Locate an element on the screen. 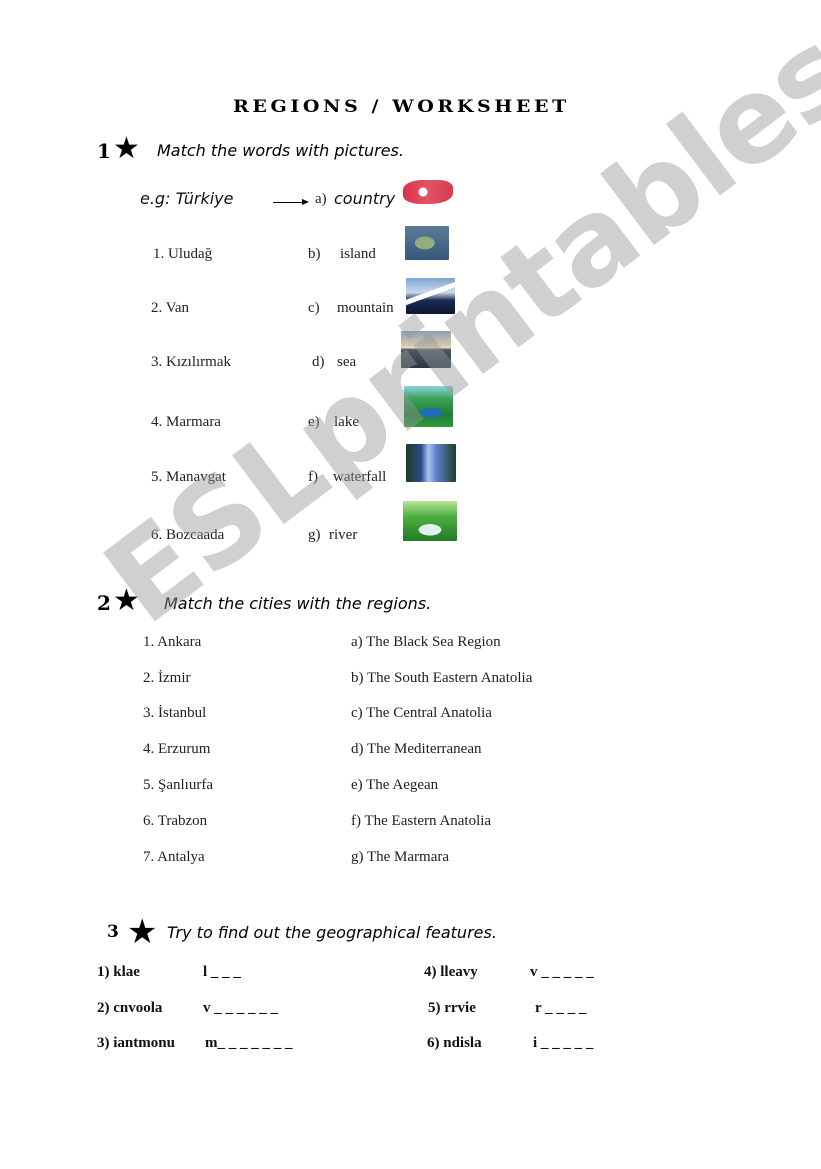 This screenshot has width=821, height=1169. scrambled-word: 4) lleavy is located at coordinates (451, 972).